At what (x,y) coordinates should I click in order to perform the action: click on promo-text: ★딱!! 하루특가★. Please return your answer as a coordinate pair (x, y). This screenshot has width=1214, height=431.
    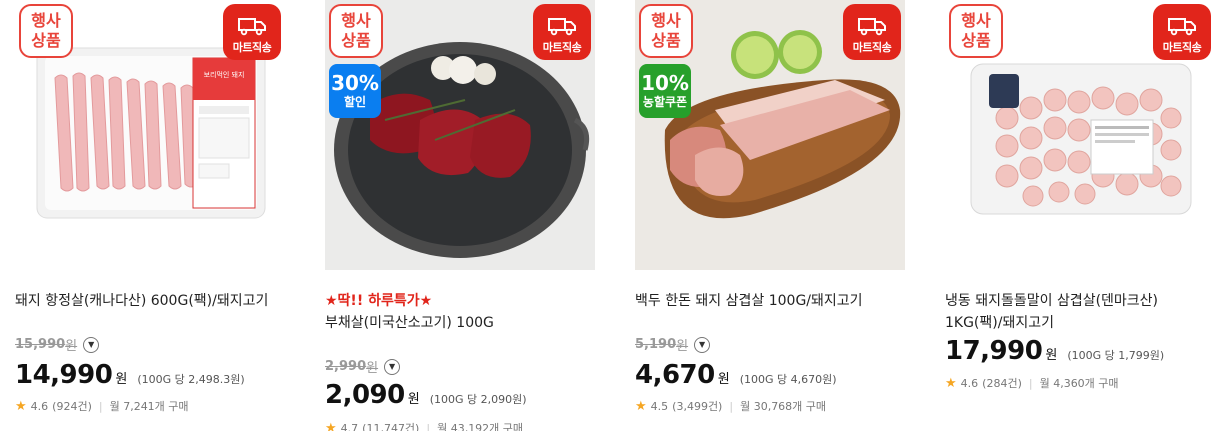
    Looking at the image, I should click on (379, 301).